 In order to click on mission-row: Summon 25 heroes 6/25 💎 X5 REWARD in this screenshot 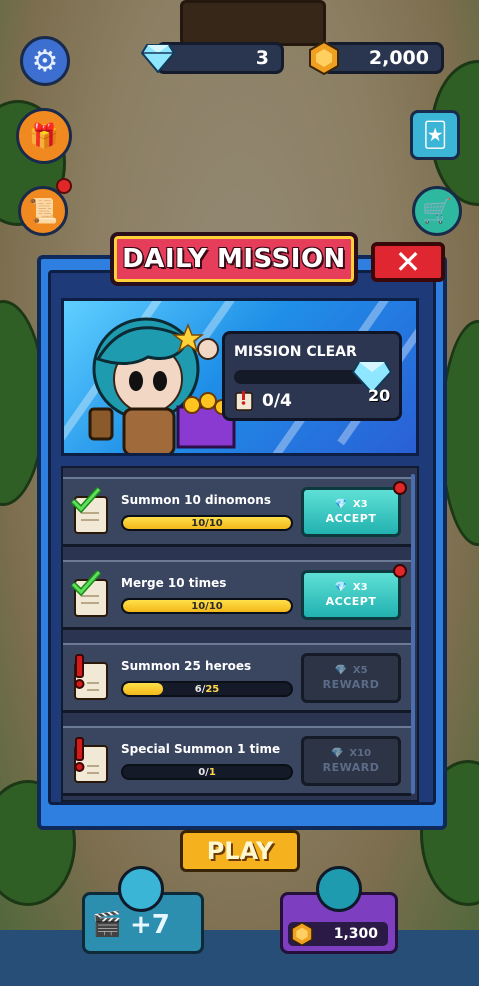, I will do `click(237, 678)`.